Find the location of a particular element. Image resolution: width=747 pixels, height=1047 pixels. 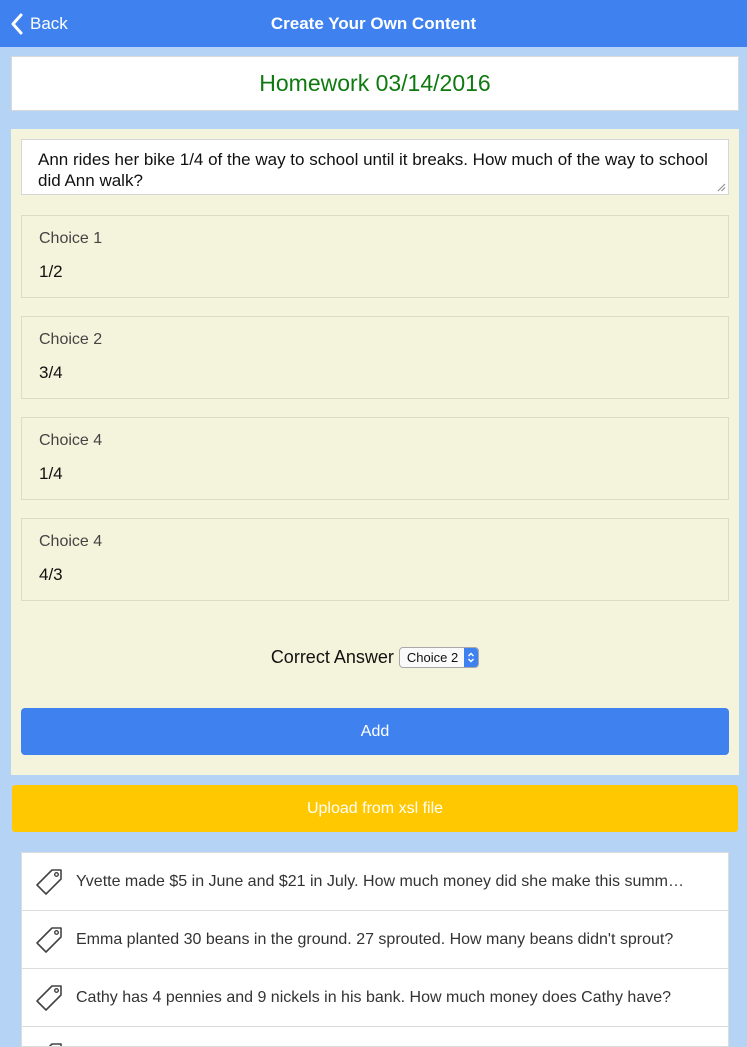

add-button: Add is located at coordinates (375, 731).